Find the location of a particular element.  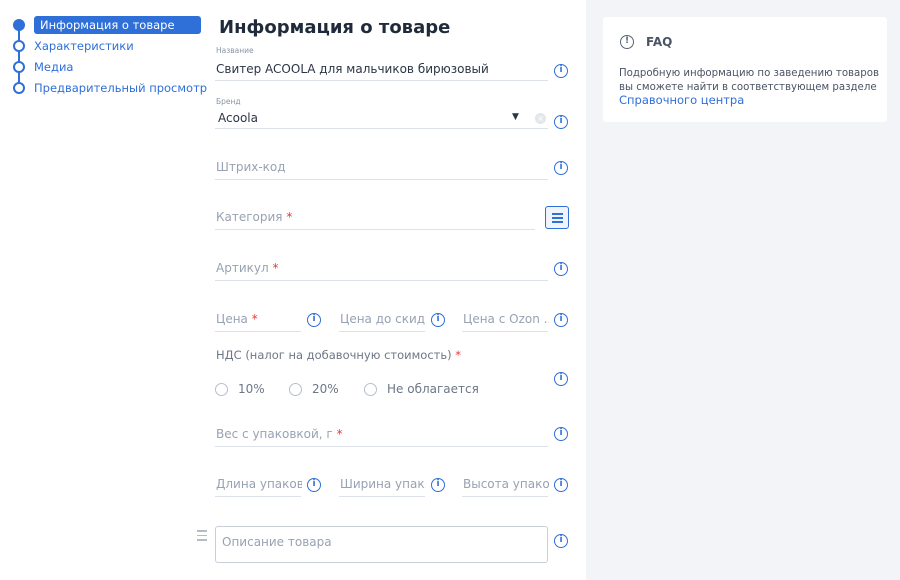

price-before-discount-placeholder: Цена до скидки is located at coordinates (383, 319).